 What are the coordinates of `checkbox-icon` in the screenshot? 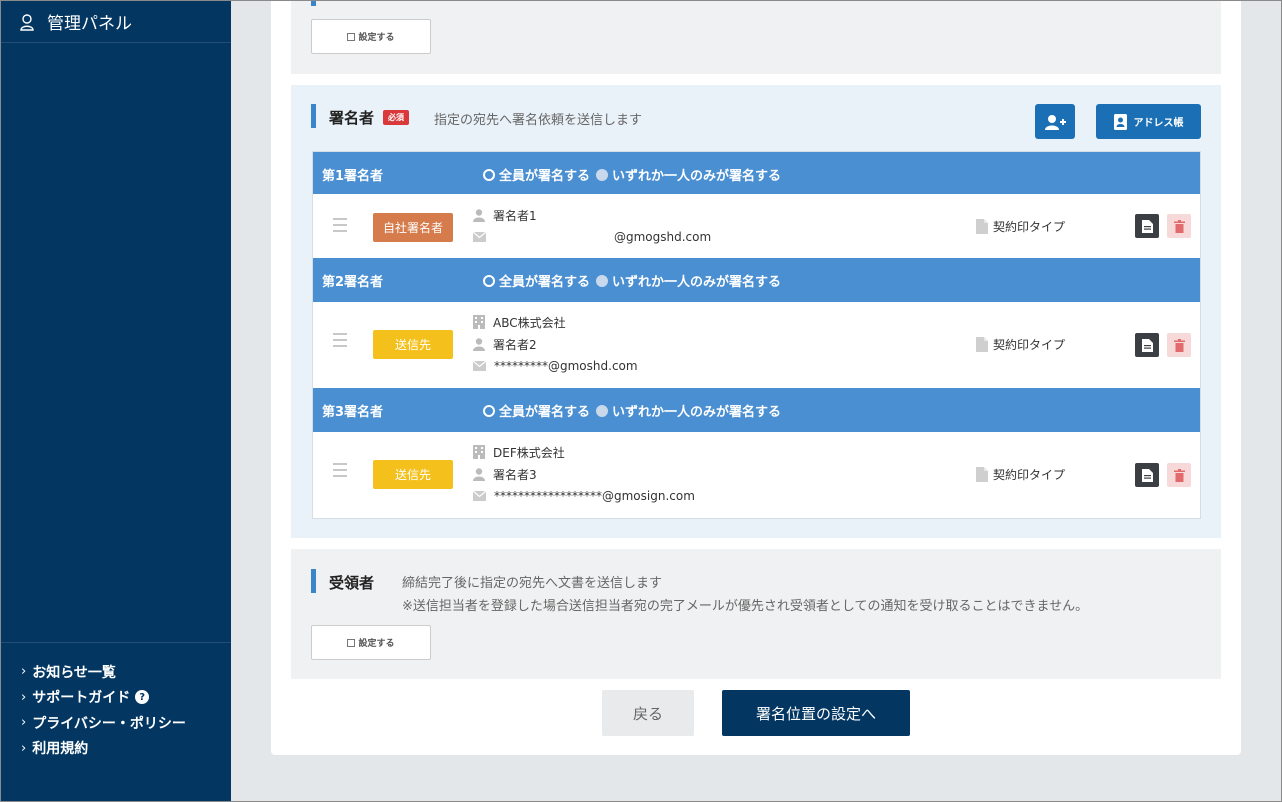 It's located at (351, 36).